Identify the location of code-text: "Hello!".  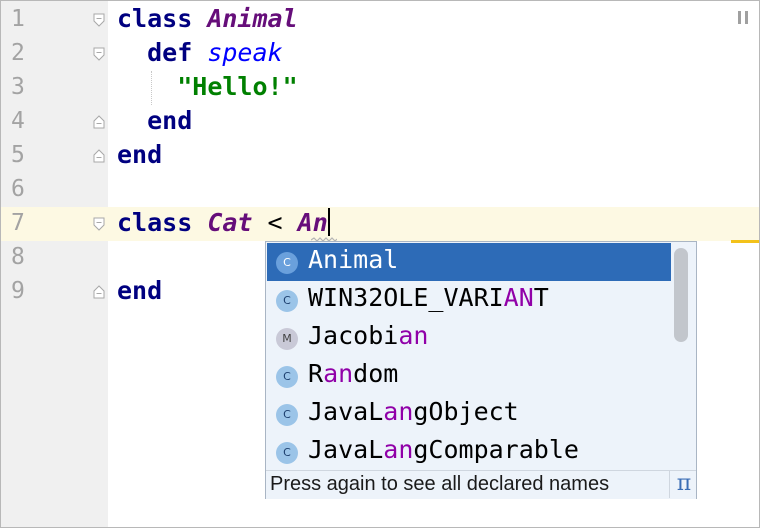
(207, 86).